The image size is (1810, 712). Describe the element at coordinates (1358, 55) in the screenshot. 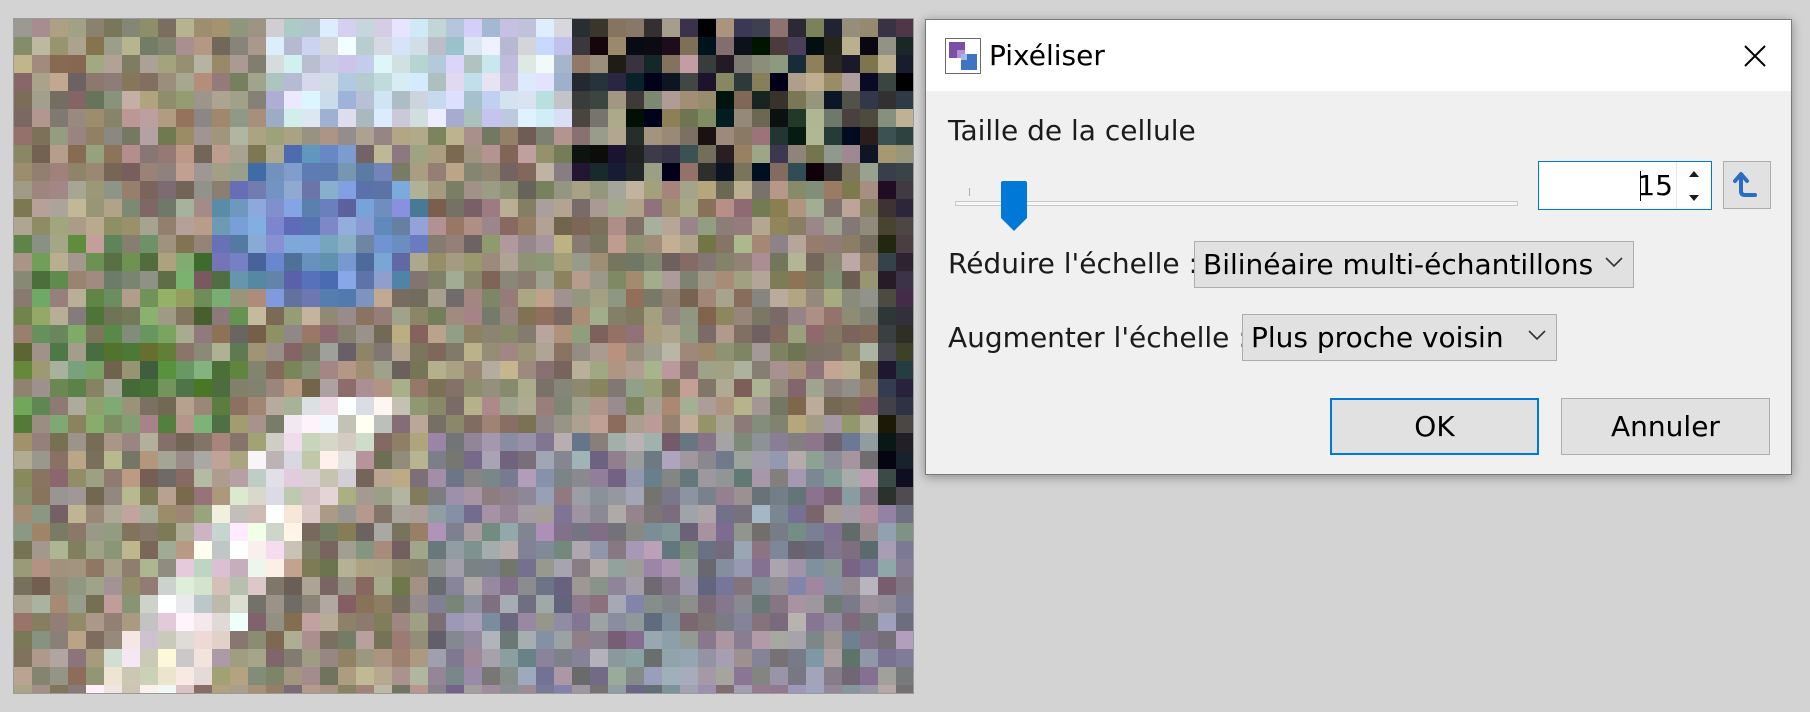

I see `title-bar: Pixéliser` at that location.